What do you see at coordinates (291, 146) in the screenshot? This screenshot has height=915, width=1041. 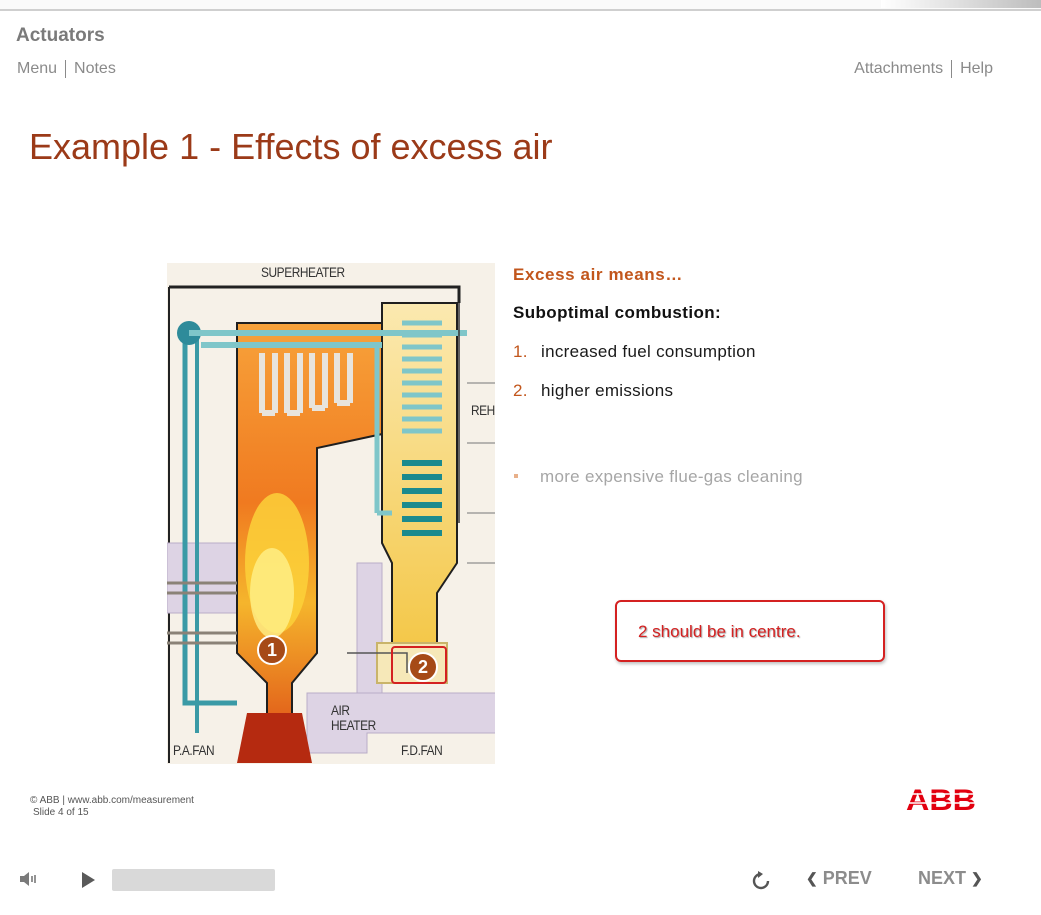 I see `slide-title: Example 1 - Effects of excess air` at bounding box center [291, 146].